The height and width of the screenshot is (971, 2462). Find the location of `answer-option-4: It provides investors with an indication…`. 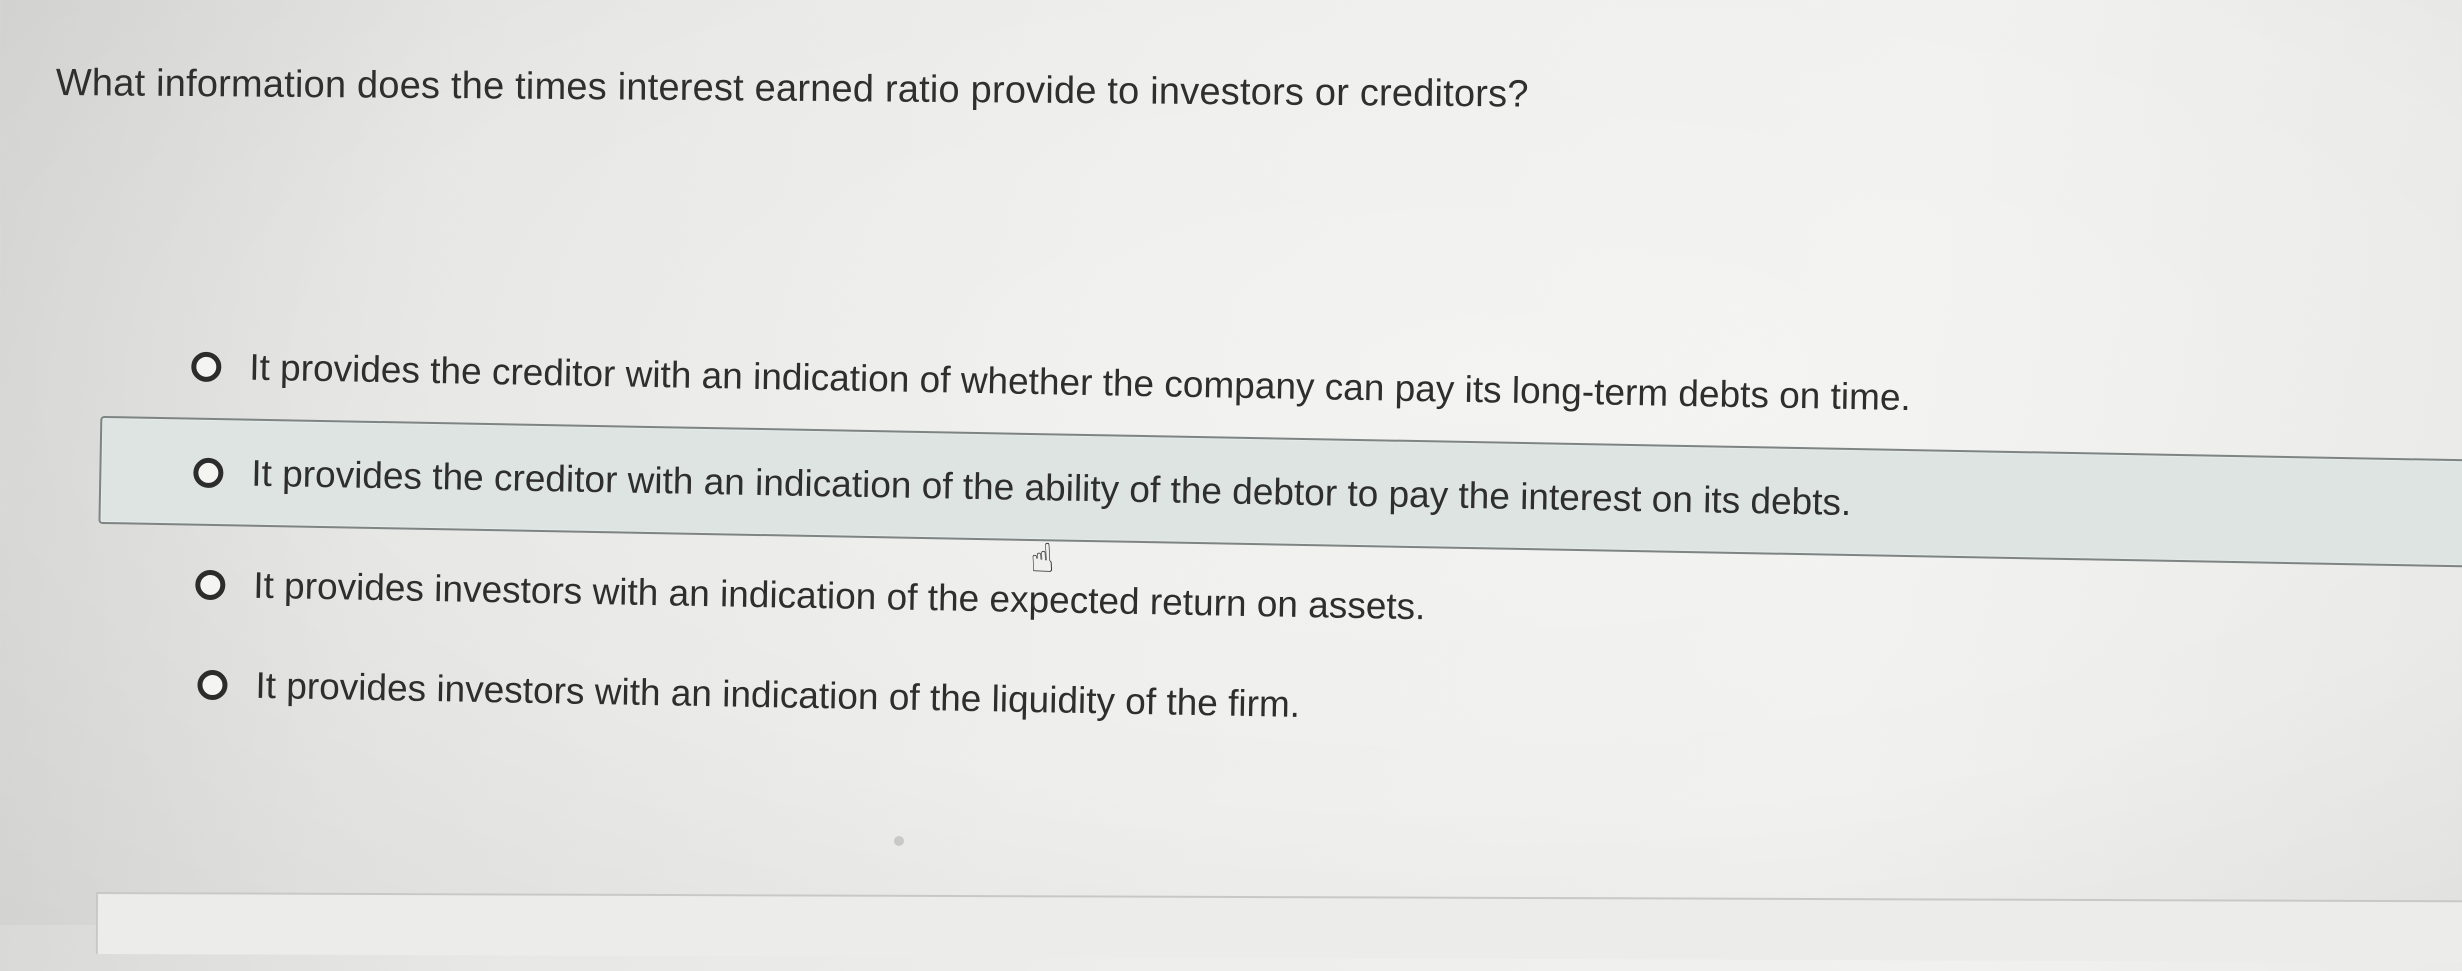

answer-option-4: It provides investors with an indication… is located at coordinates (748, 695).